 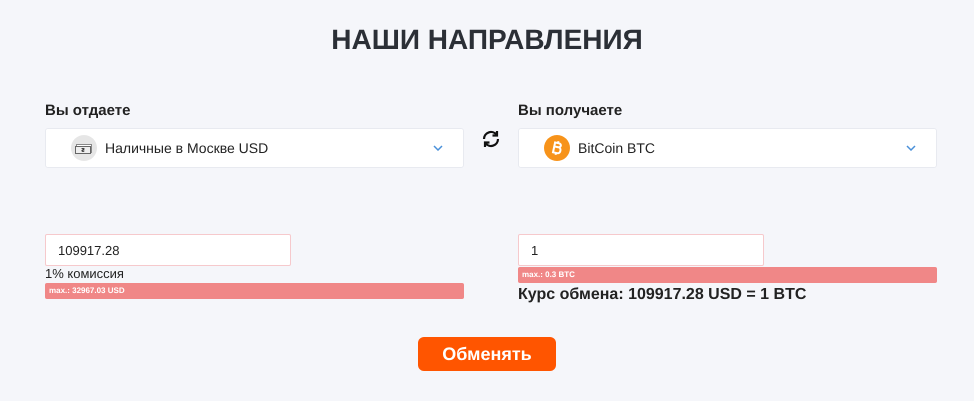 I want to click on page-title: НАШИ НАПРАВЛЕНИЯ, so click(x=487, y=40).